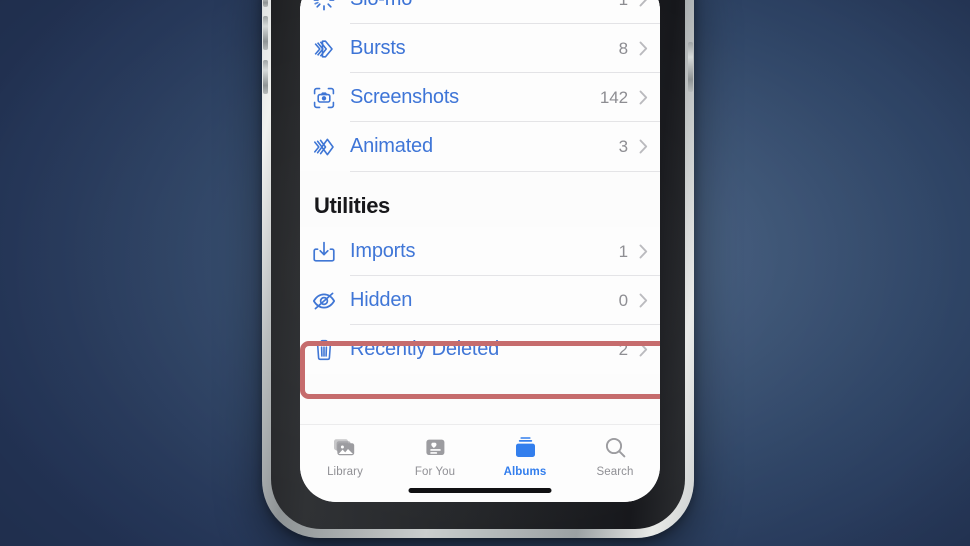 The width and height of the screenshot is (970, 546). What do you see at coordinates (435, 447) in the screenshot?
I see `for-you-icon` at bounding box center [435, 447].